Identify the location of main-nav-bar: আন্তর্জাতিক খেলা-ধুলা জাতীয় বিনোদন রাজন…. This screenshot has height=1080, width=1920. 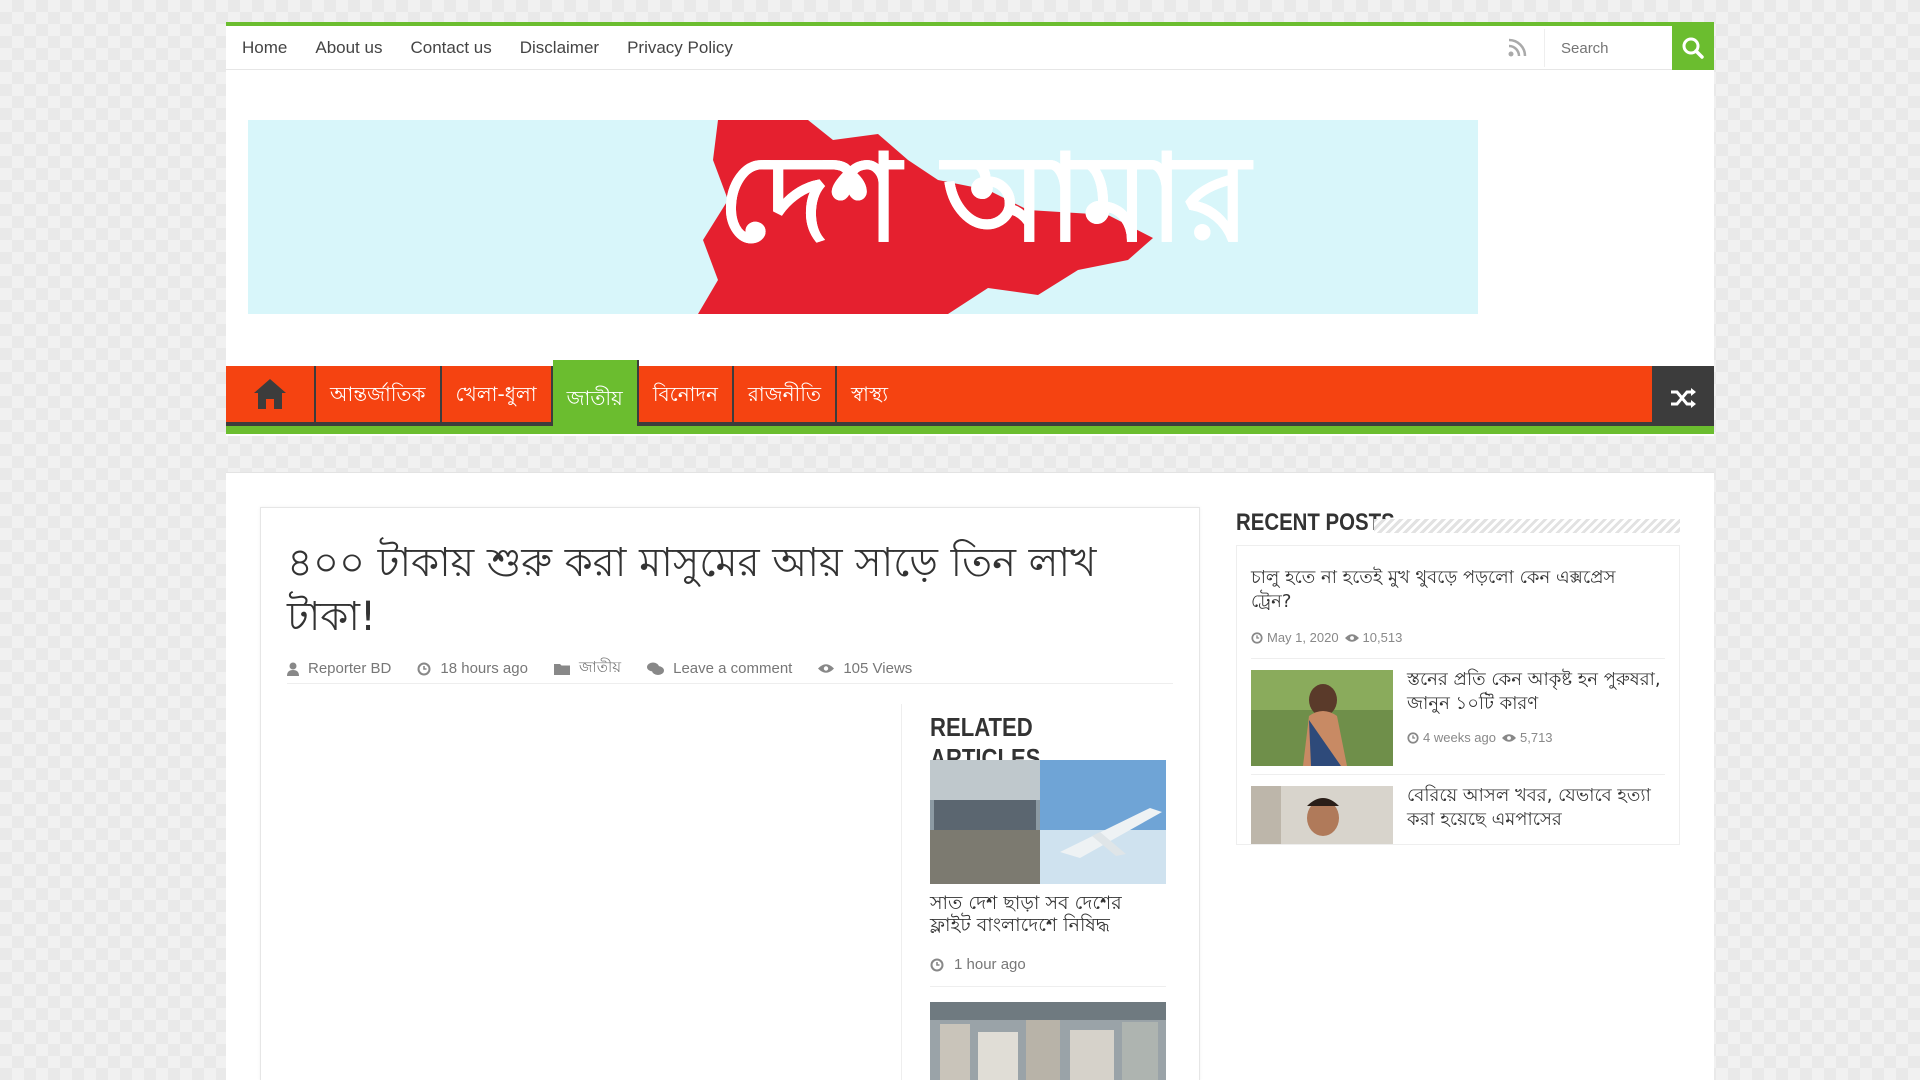
(970, 396).